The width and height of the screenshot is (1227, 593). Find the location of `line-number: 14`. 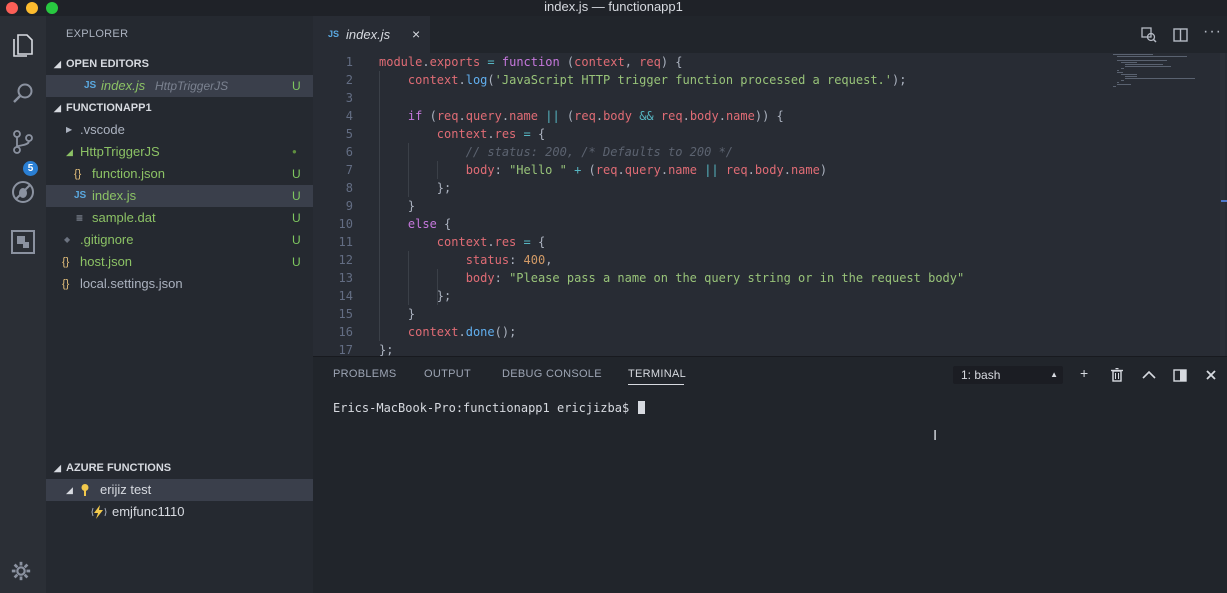

line-number: 14 is located at coordinates (345, 296).